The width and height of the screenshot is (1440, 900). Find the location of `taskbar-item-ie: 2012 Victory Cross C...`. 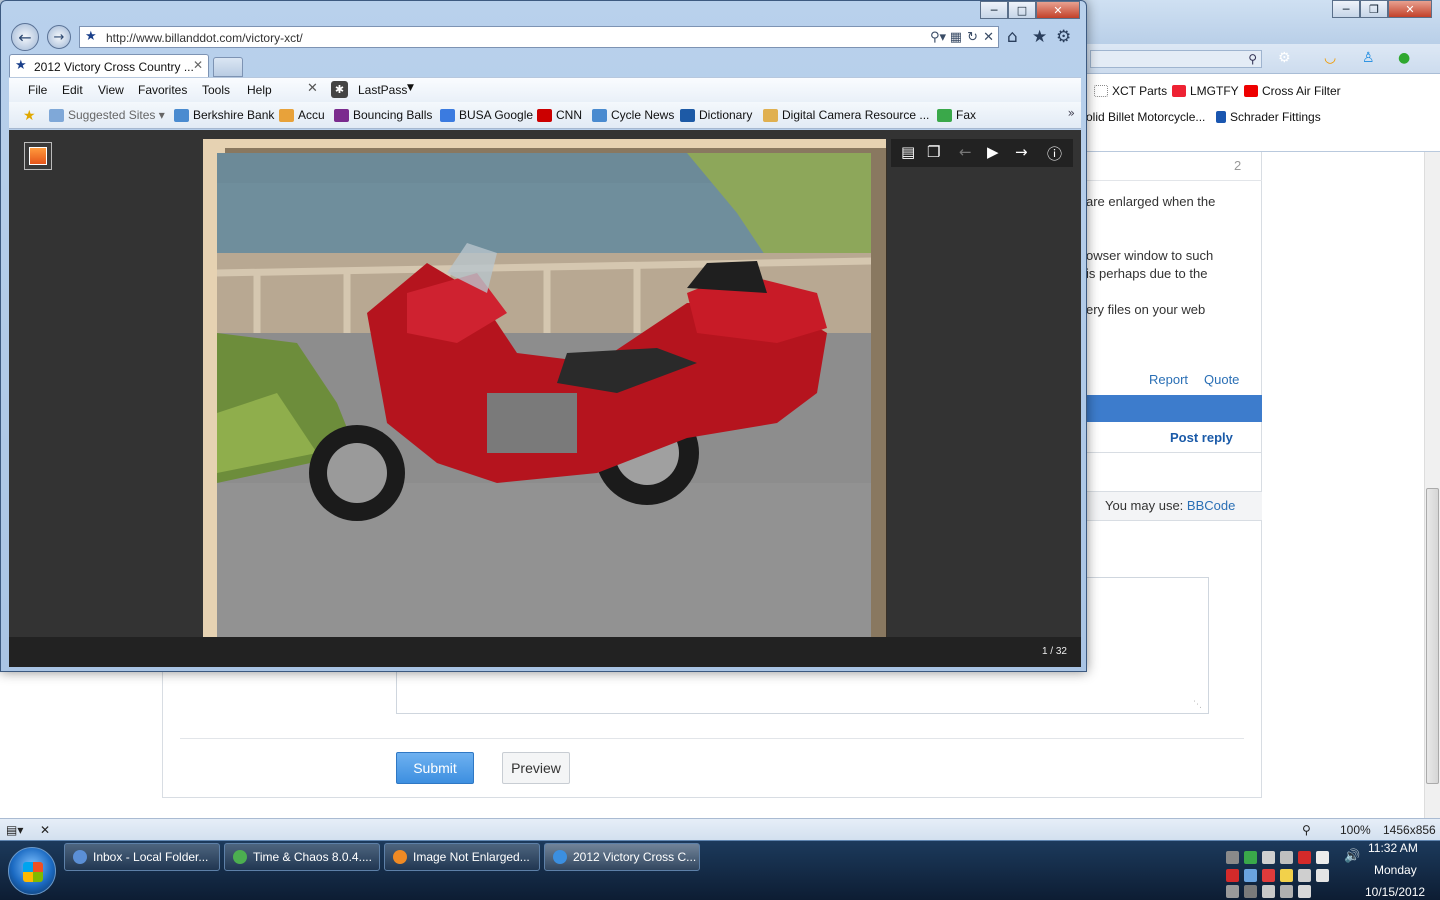

taskbar-item-ie: 2012 Victory Cross C... is located at coordinates (622, 857).